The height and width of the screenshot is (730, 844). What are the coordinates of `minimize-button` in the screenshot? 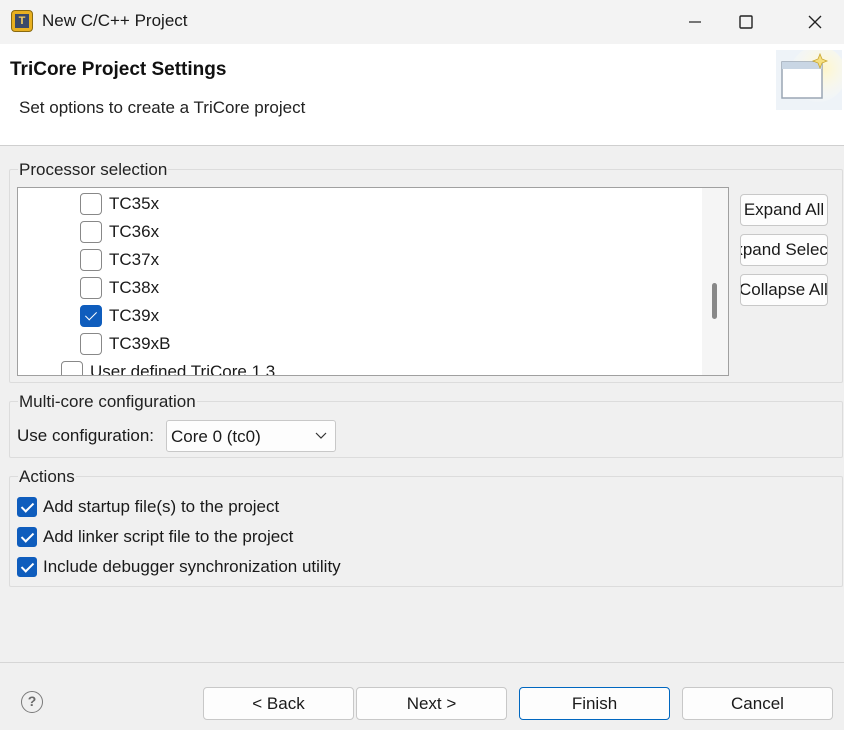 It's located at (695, 22).